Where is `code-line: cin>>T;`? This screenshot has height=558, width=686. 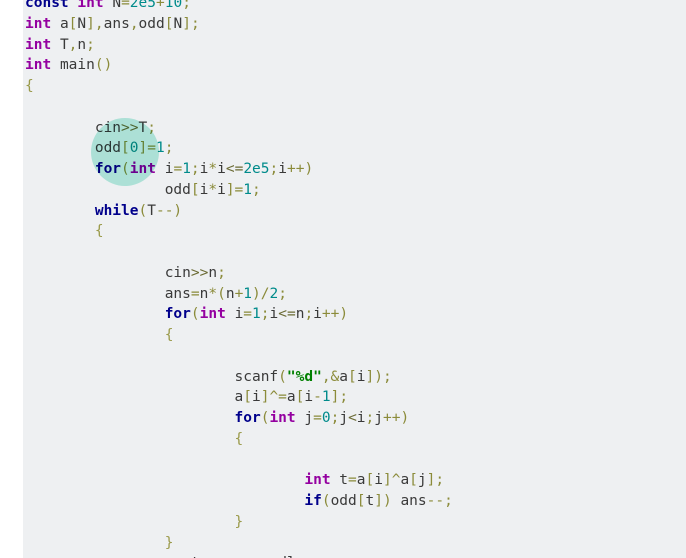 code-line: cin>>T; is located at coordinates (125, 127).